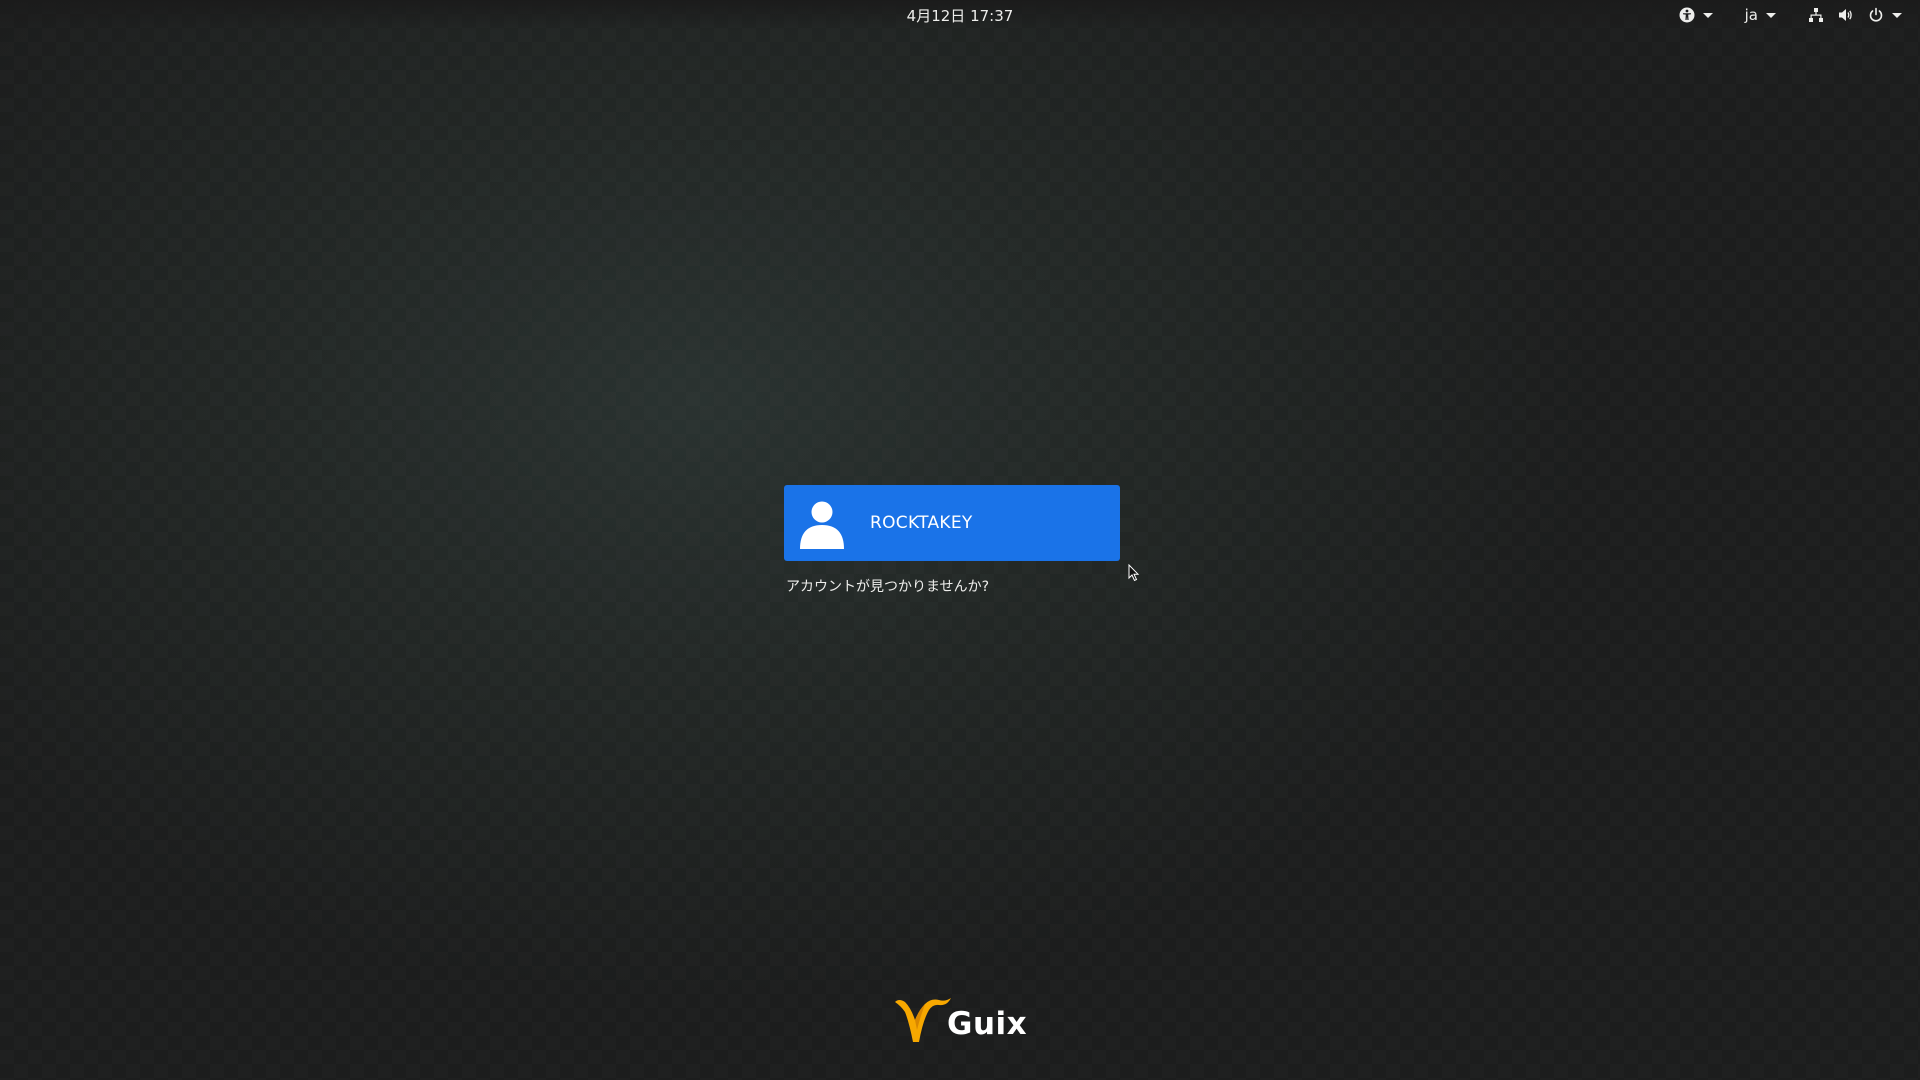 This screenshot has width=1920, height=1080. I want to click on top-bar: 4月12日 17:37 ja, so click(960, 15).